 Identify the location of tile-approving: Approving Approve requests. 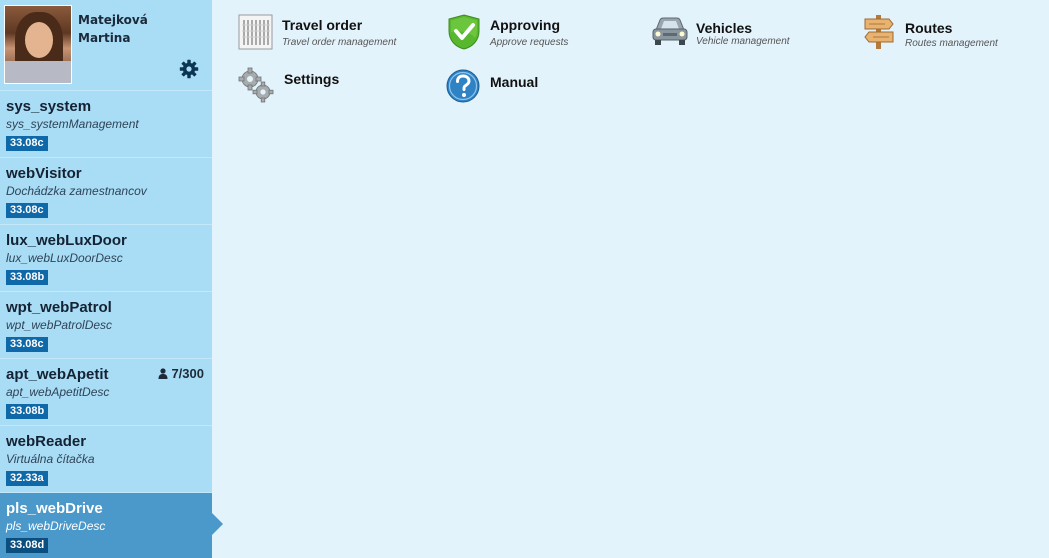
(536, 34).